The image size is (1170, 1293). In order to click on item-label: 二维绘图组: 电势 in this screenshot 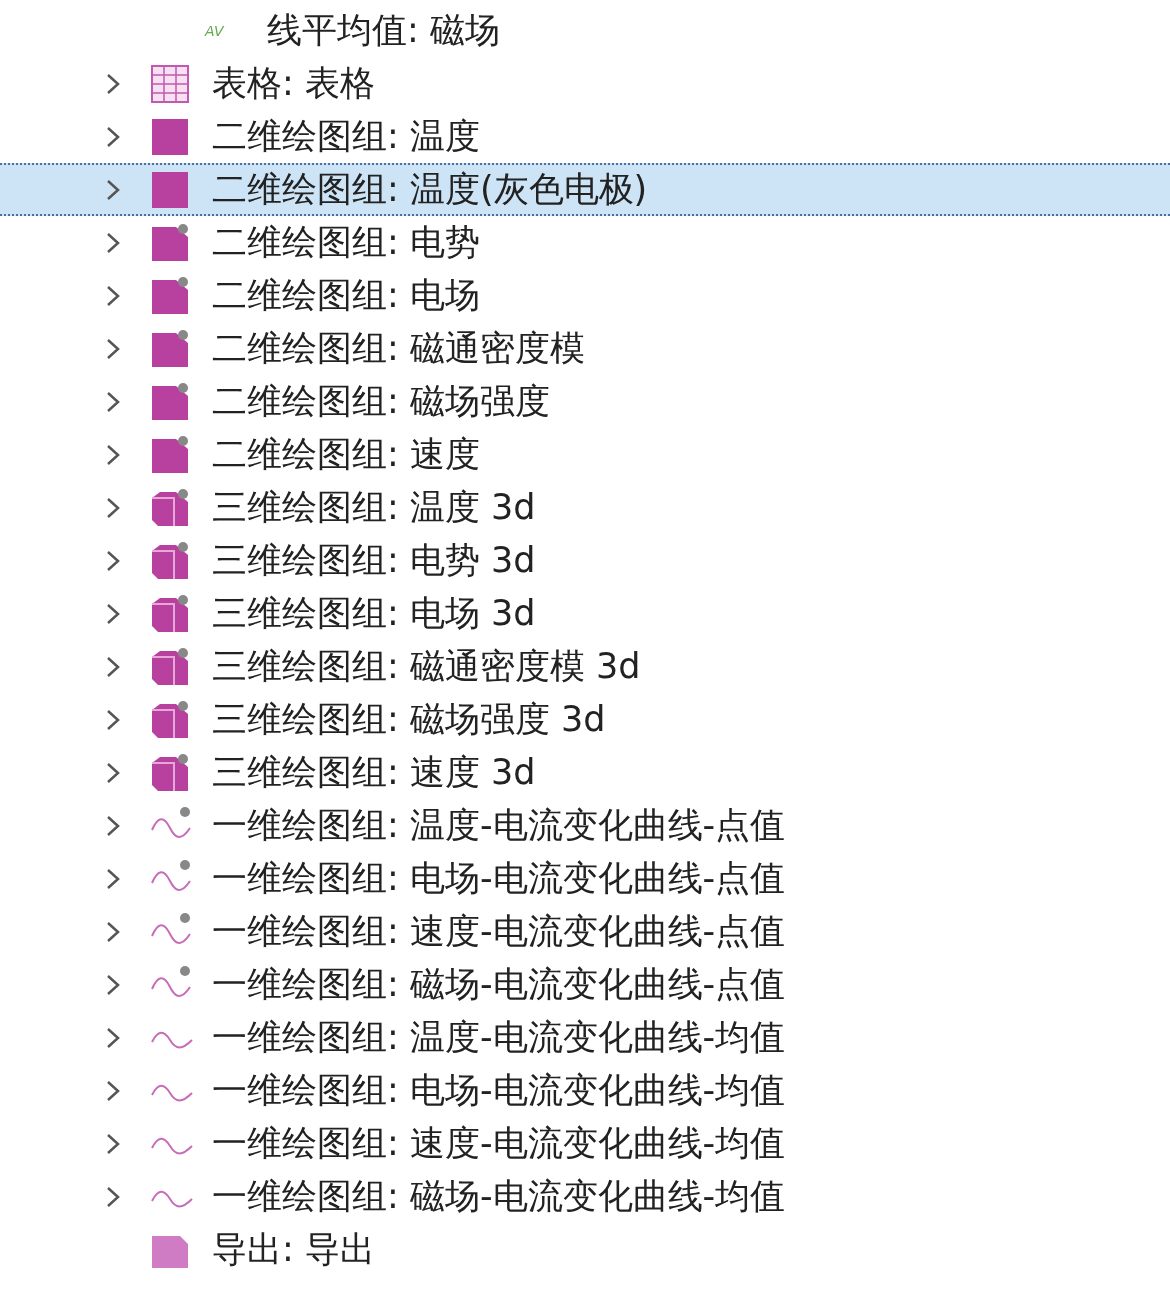, I will do `click(346, 242)`.